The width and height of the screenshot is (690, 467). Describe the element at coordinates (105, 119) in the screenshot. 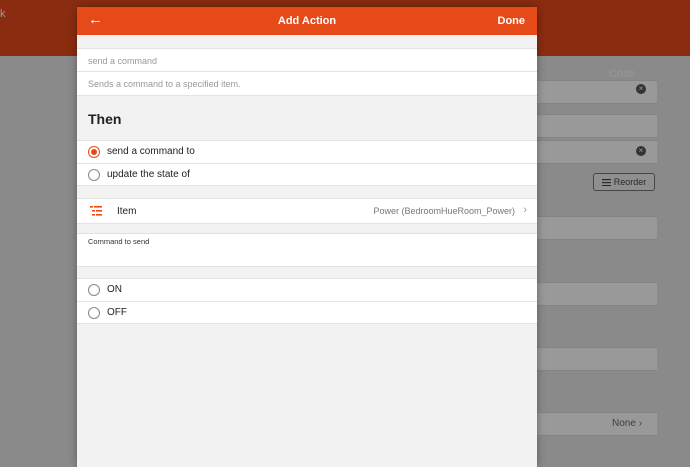

I see `section-title-then: Then` at that location.